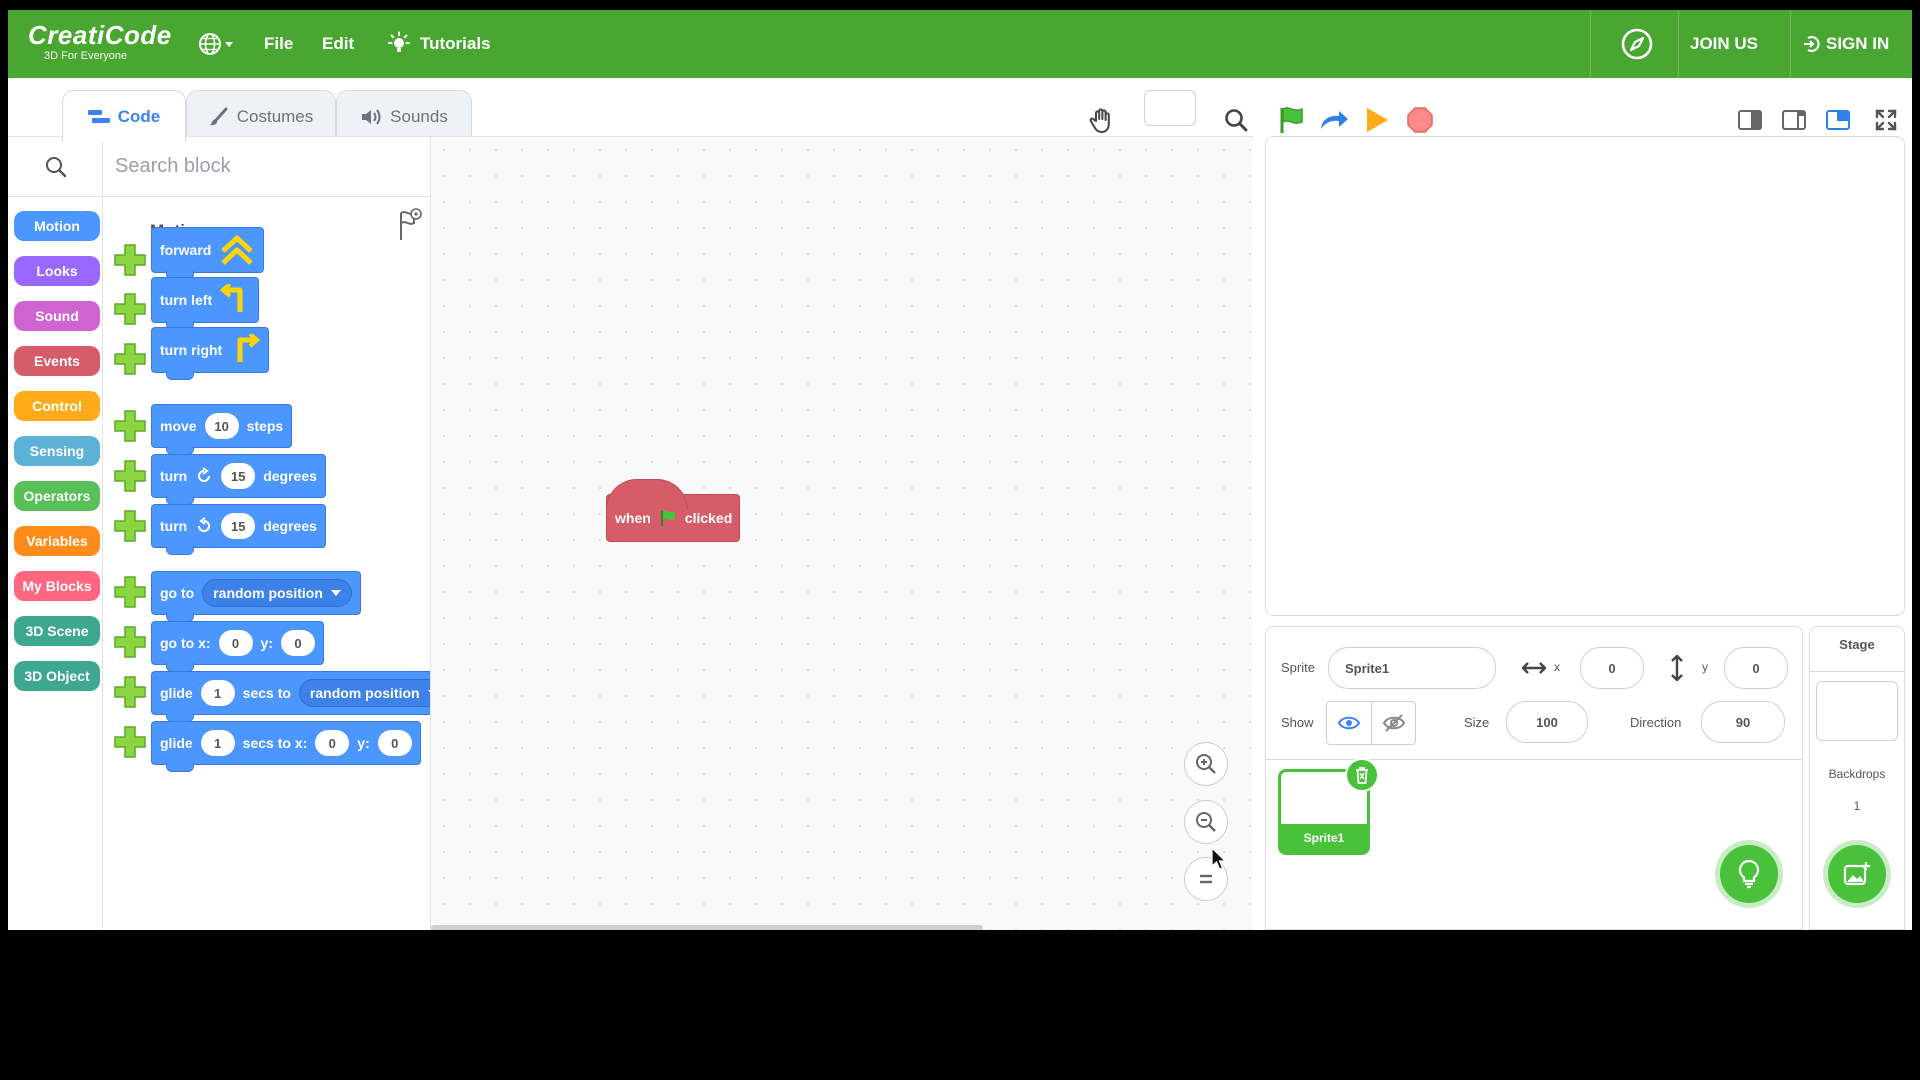 The width and height of the screenshot is (1920, 1080). I want to click on normal-stage-layout-button, so click(1794, 120).